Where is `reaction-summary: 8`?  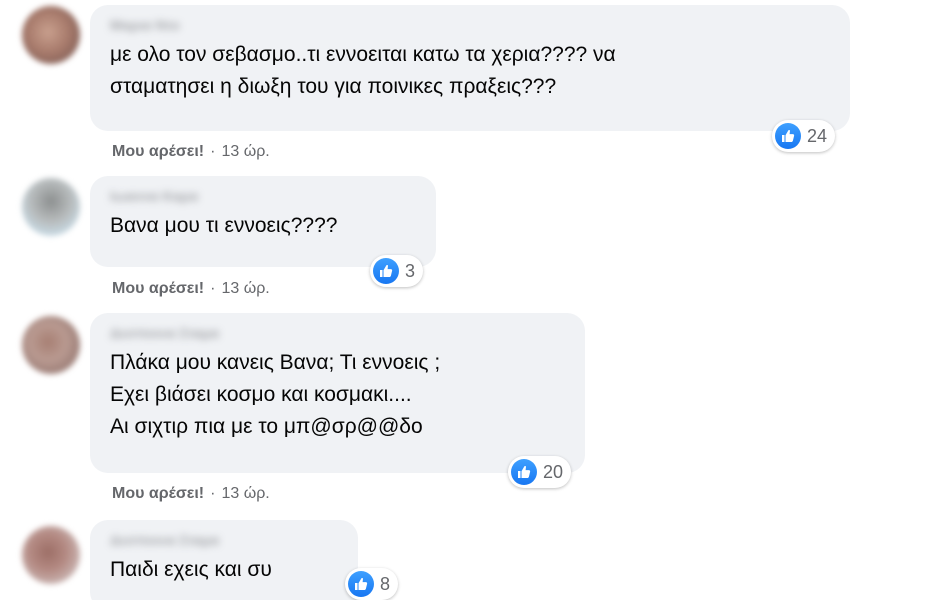 reaction-summary: 8 is located at coordinates (372, 584).